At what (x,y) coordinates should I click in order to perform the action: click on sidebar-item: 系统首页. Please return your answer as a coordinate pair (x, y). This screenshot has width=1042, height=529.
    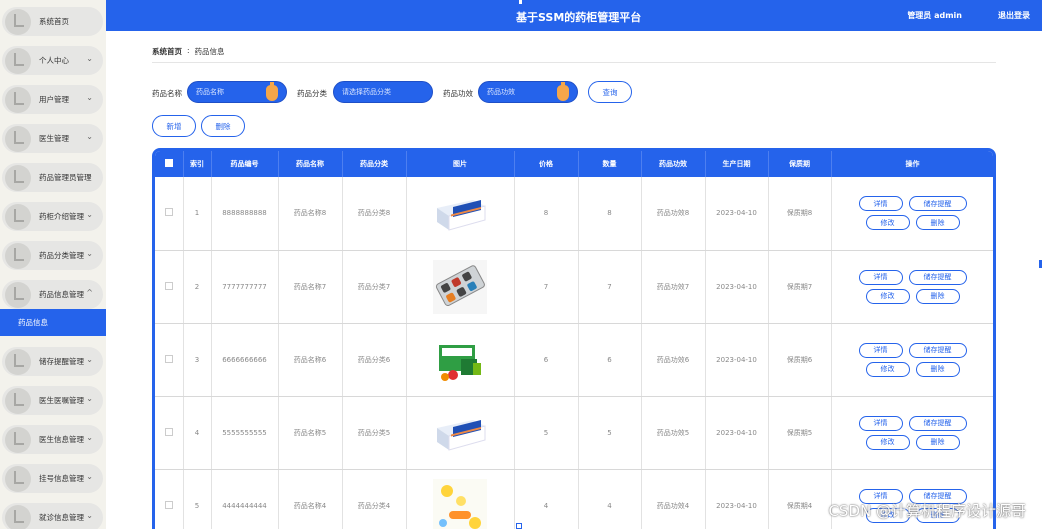
    Looking at the image, I should click on (52, 21).